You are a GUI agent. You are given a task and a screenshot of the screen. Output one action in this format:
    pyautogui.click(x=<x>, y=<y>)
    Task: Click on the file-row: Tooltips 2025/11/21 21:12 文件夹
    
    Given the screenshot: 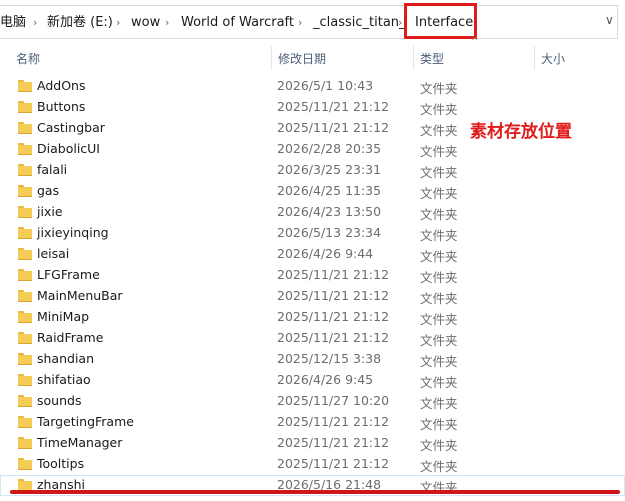 What is the action you would take?
    pyautogui.click(x=312, y=464)
    